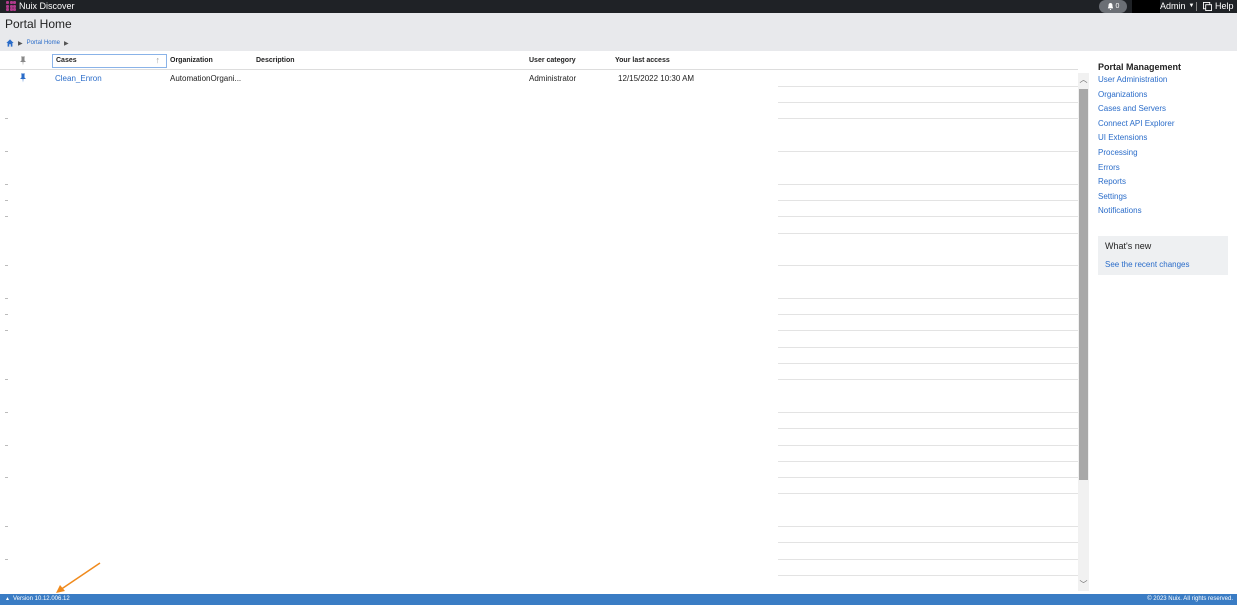 The image size is (1237, 605). I want to click on version-info: ▲ Version 10.12.006.12, so click(37, 599).